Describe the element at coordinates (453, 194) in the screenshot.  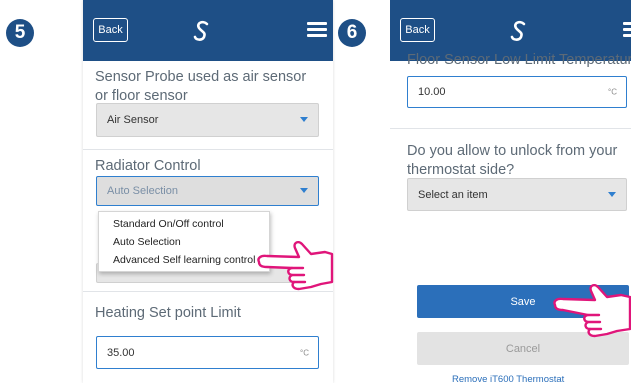
I see `unlock-value: Select an item` at that location.